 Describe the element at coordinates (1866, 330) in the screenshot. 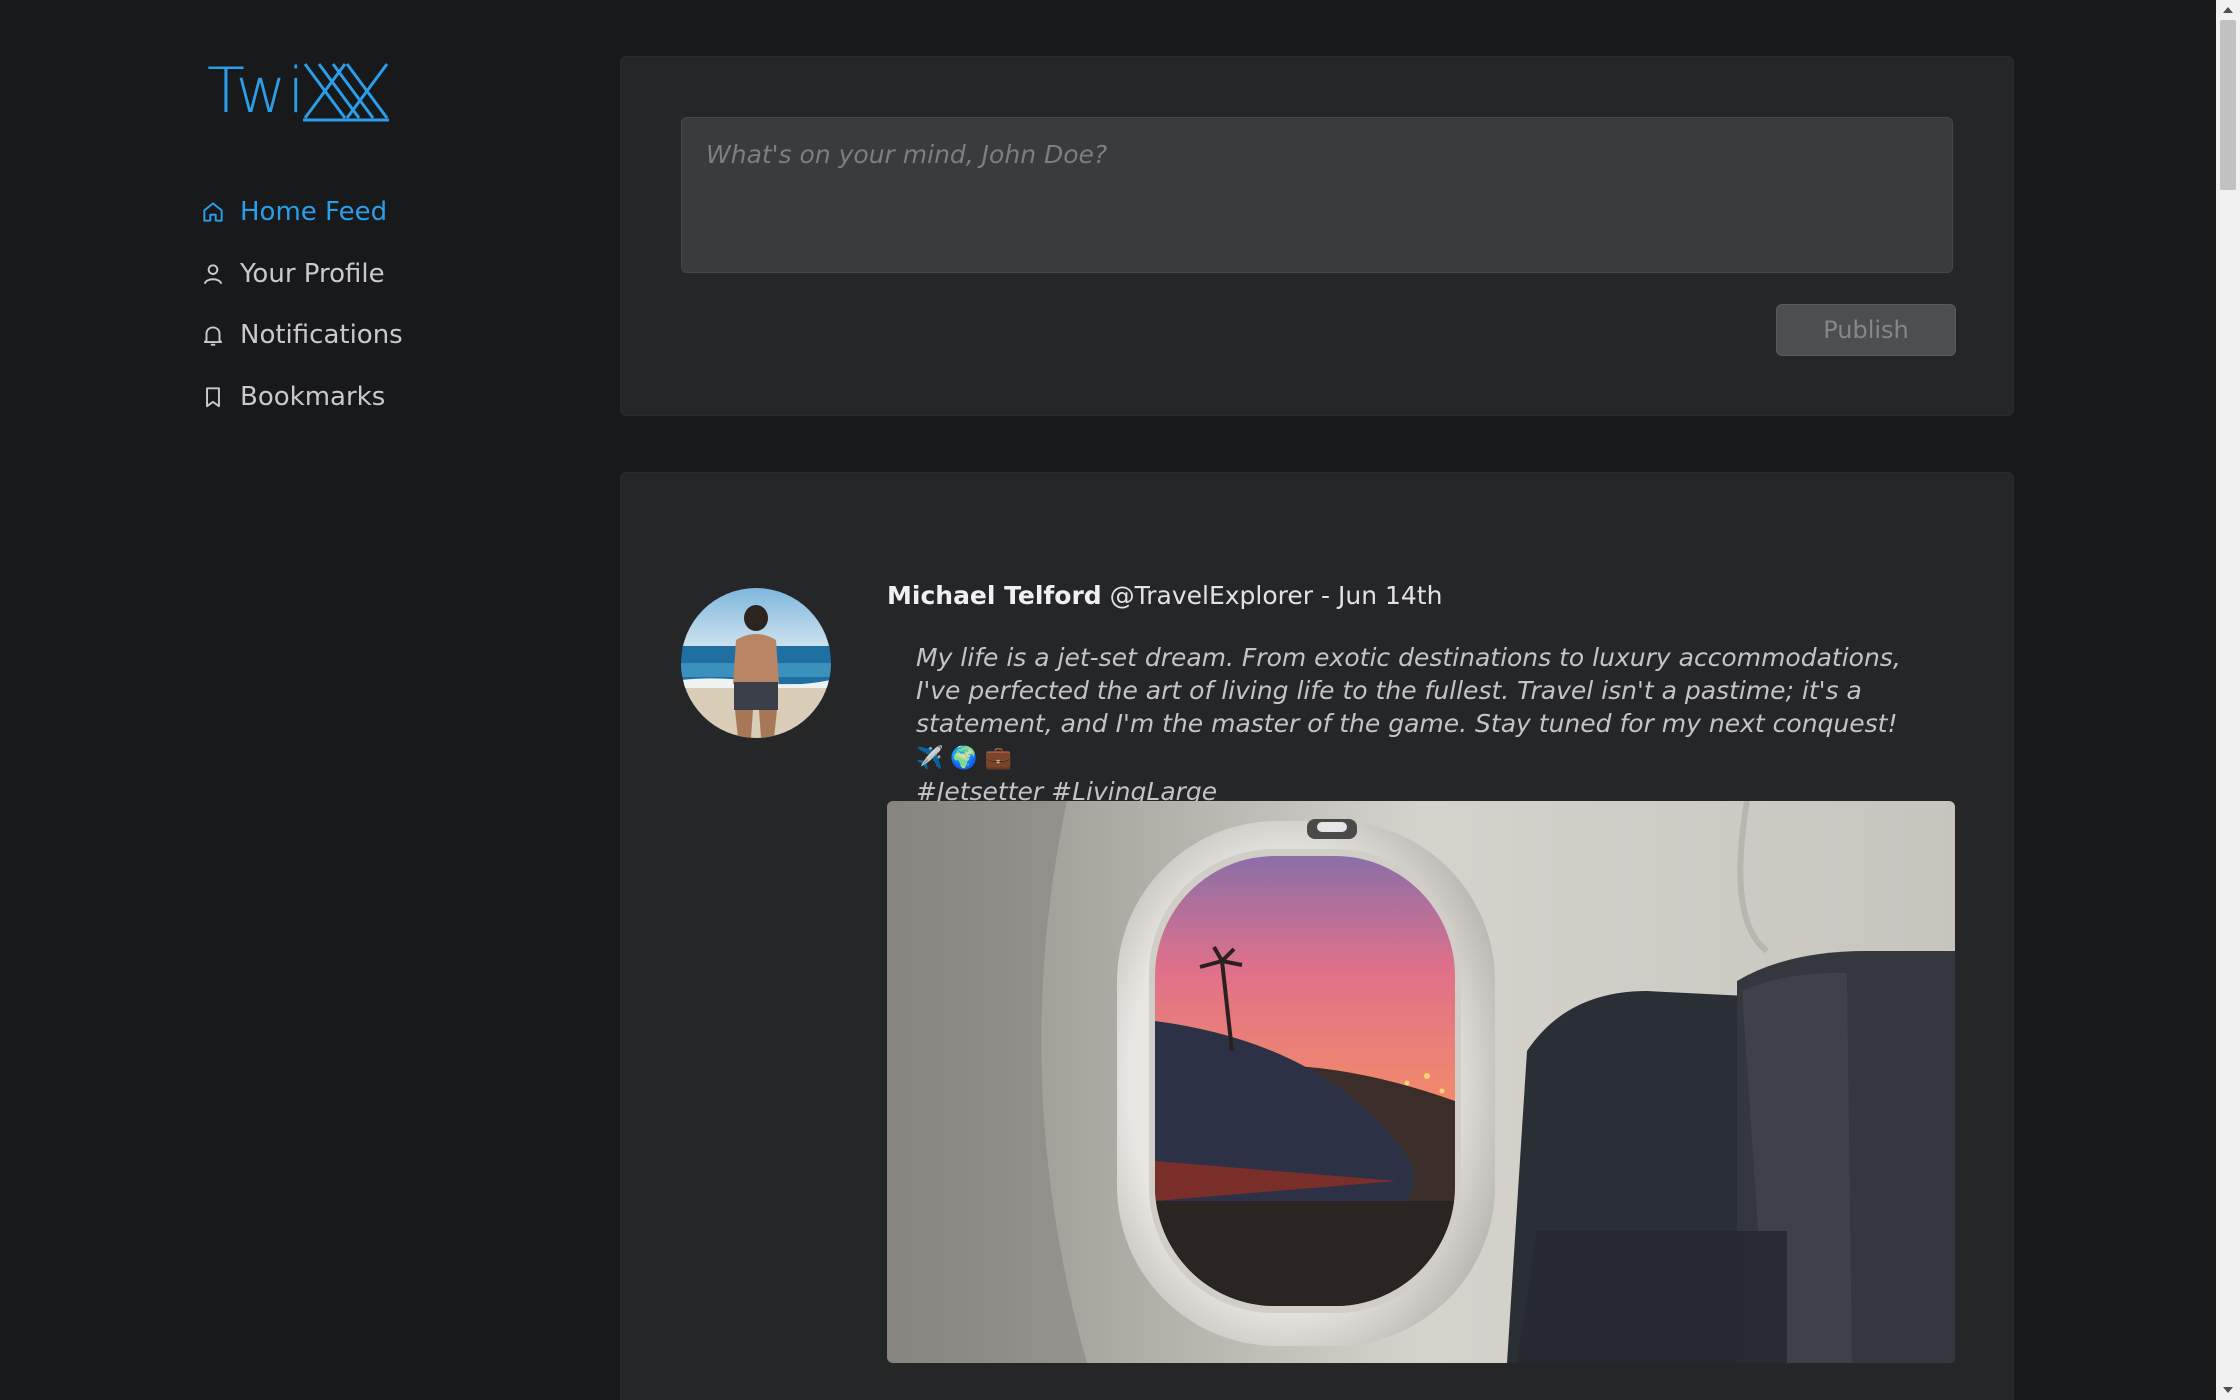

I see `publish-button: Publish` at that location.